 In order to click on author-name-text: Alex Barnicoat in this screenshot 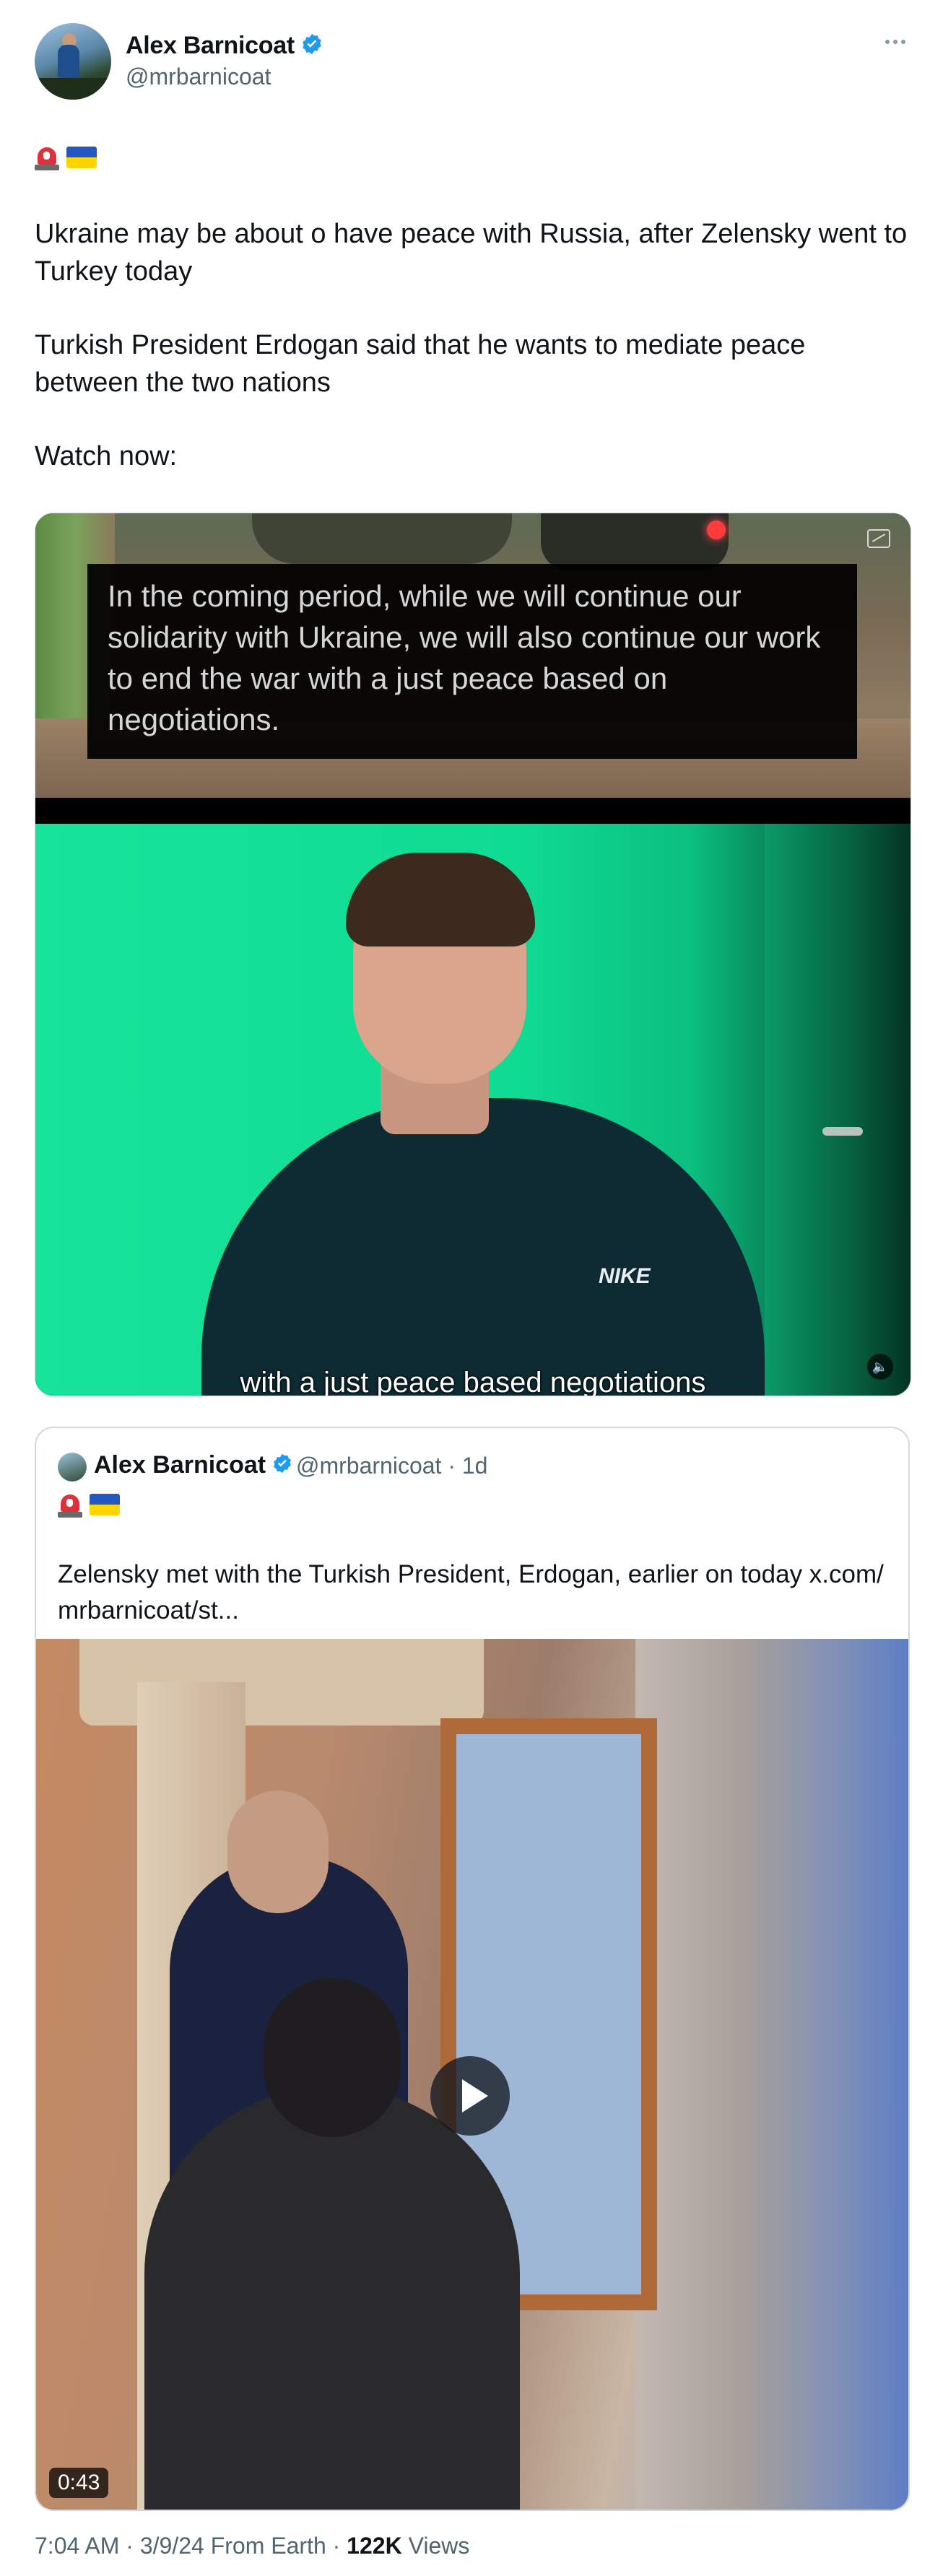, I will do `click(210, 45)`.